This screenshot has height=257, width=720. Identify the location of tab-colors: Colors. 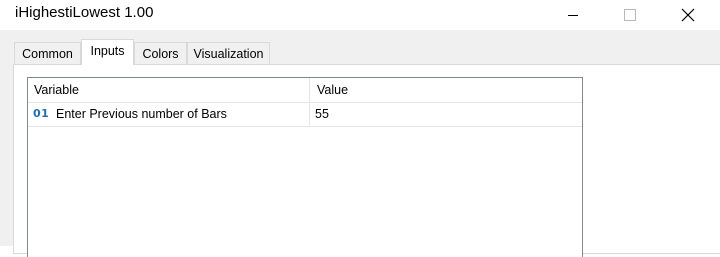
(160, 53).